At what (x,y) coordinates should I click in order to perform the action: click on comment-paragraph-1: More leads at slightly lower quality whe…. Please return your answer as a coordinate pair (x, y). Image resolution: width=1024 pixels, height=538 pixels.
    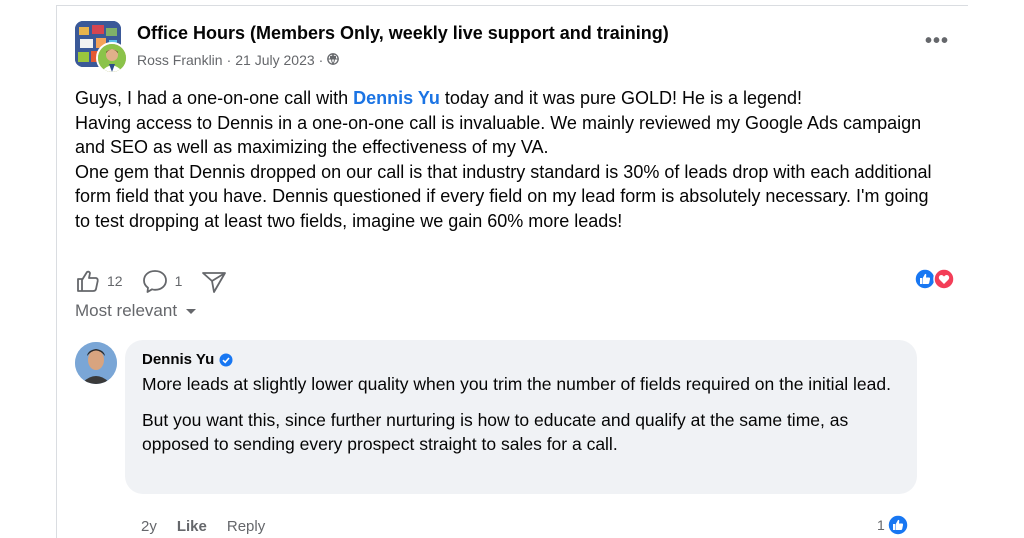
    Looking at the image, I should click on (516, 384).